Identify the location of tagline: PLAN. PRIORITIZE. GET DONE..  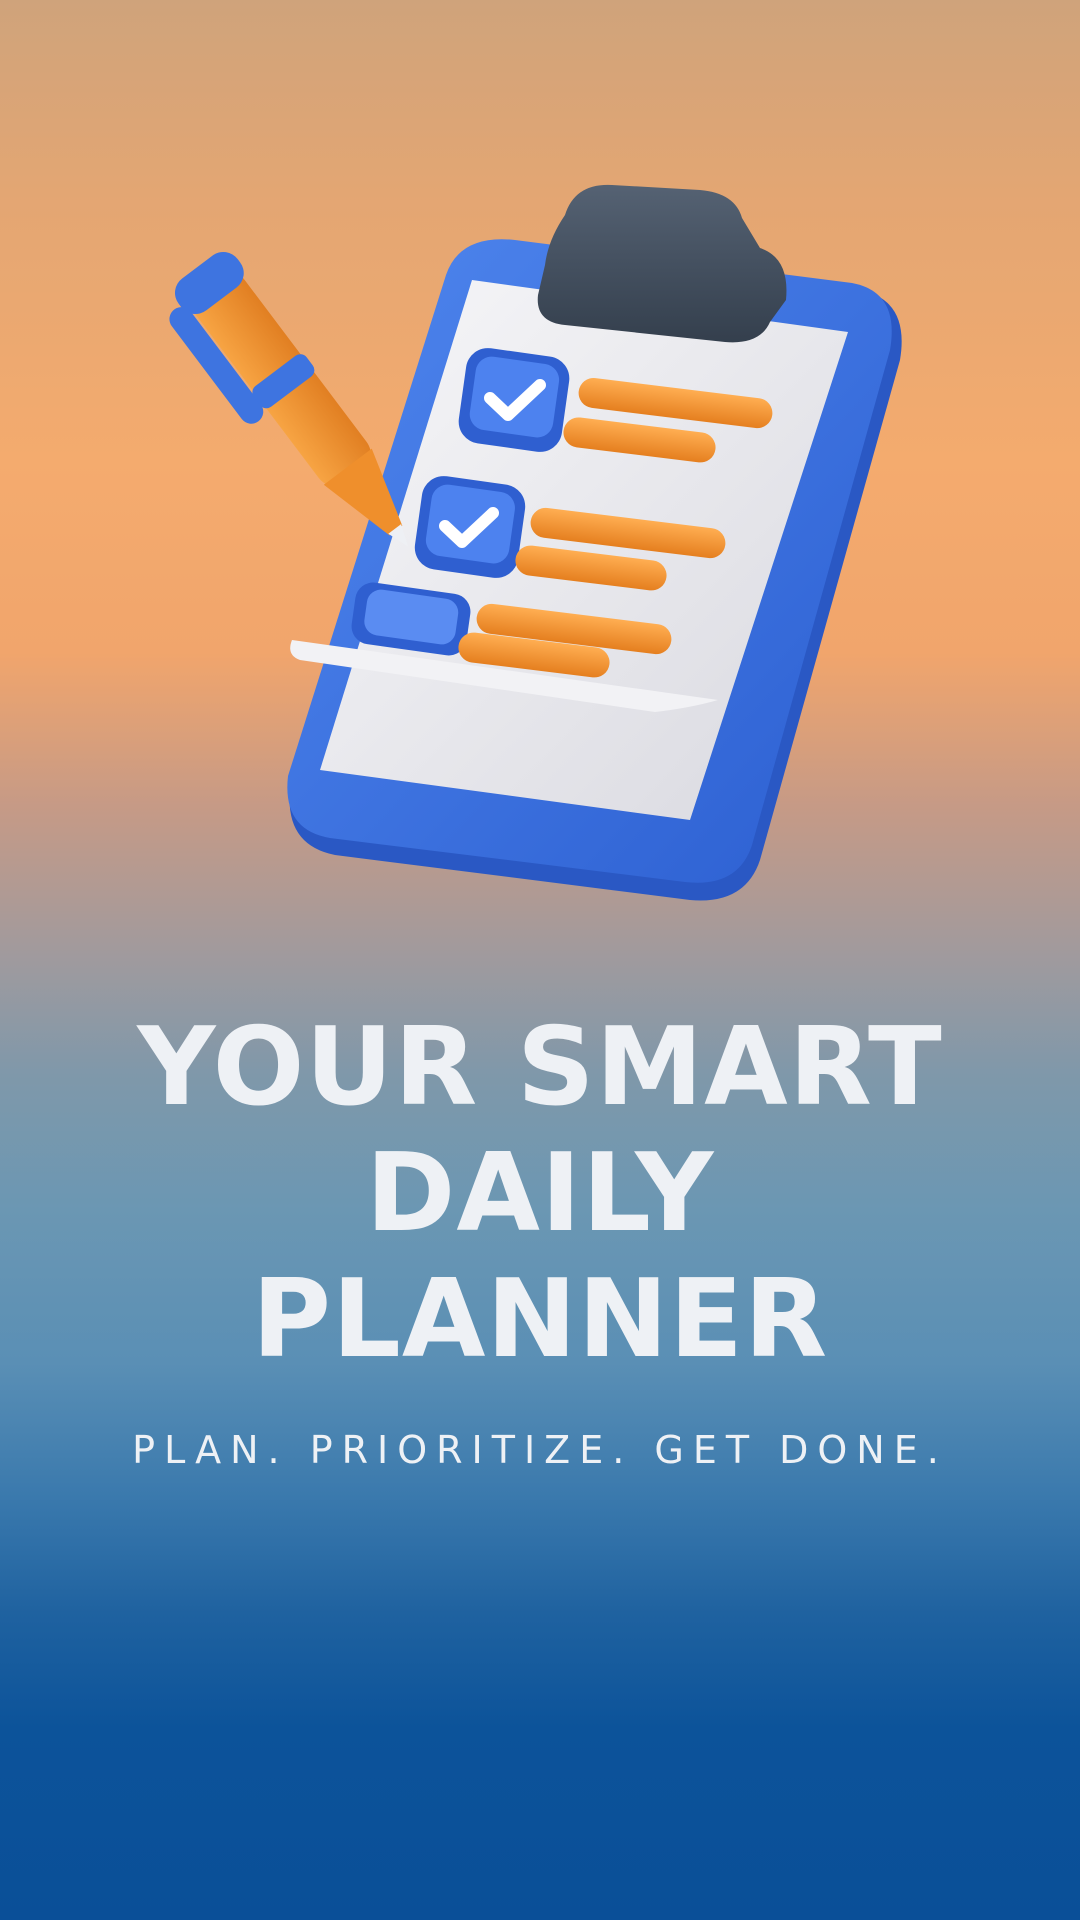
(540, 1450).